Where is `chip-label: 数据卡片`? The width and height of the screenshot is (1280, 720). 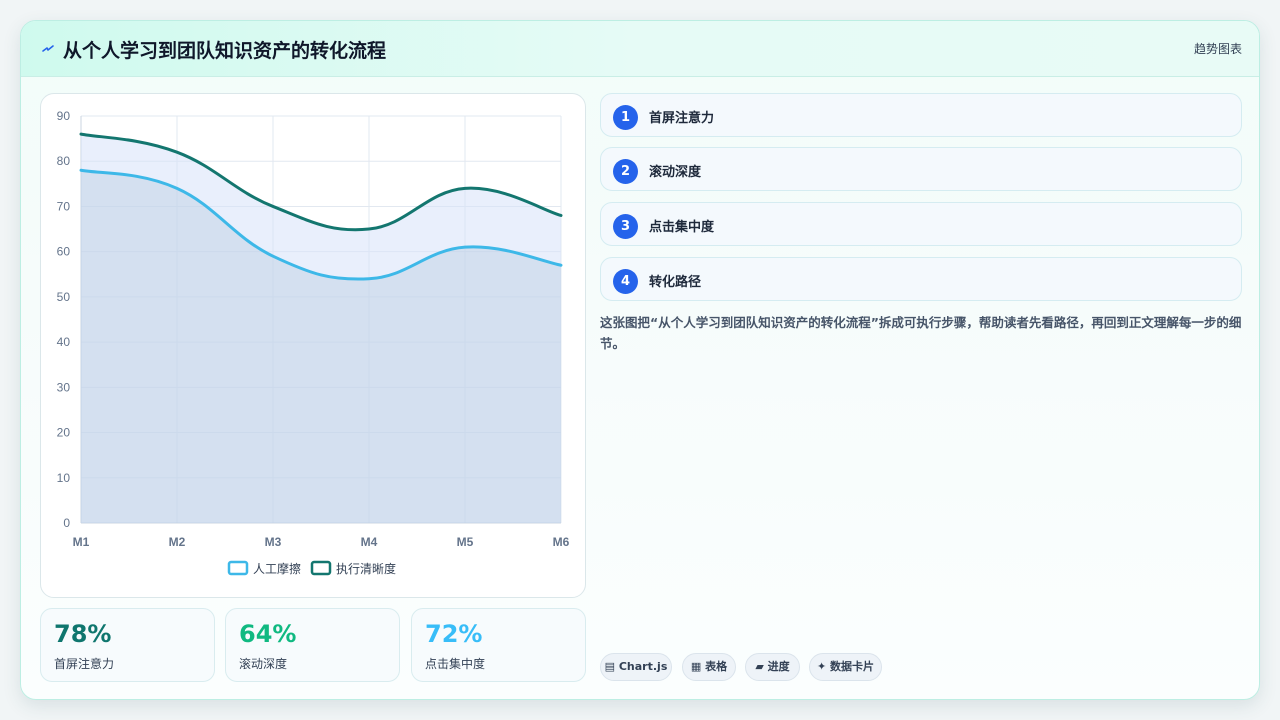
chip-label: 数据卡片 is located at coordinates (852, 666).